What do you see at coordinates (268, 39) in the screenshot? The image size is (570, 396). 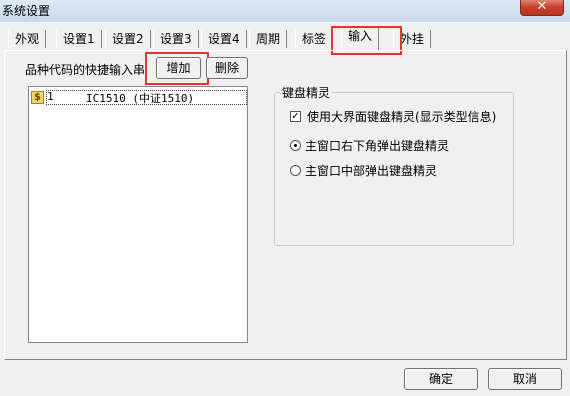 I see `tab-period: 周期` at bounding box center [268, 39].